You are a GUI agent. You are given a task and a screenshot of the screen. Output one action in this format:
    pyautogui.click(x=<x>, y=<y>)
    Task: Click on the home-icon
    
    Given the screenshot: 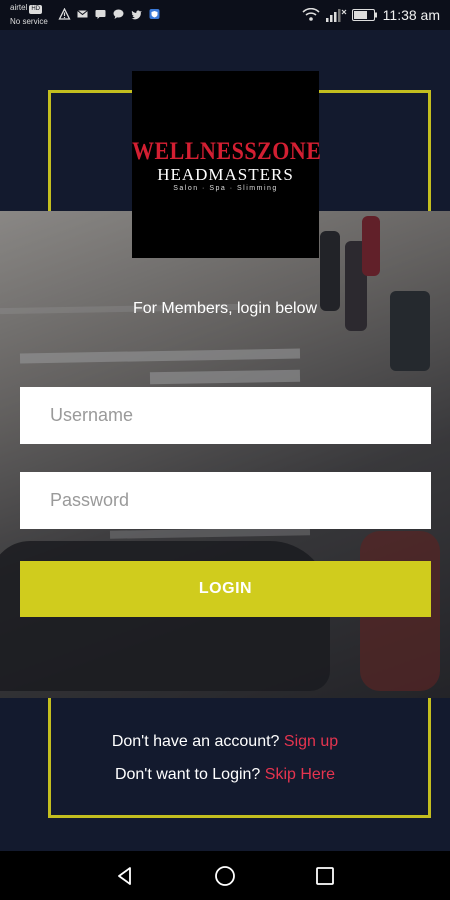 What is the action you would take?
    pyautogui.click(x=225, y=876)
    